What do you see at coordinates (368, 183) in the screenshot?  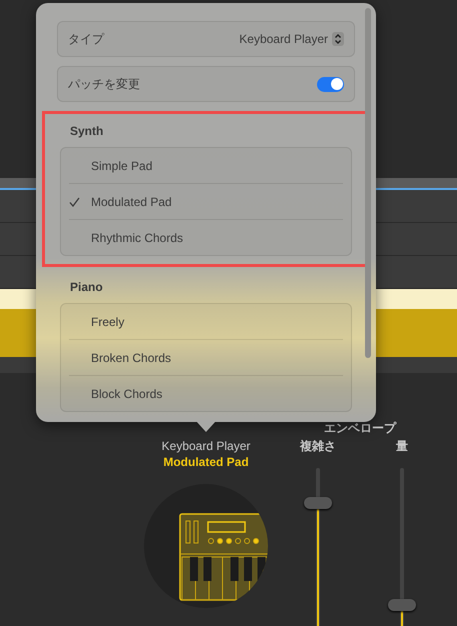 I see `scrollbar` at bounding box center [368, 183].